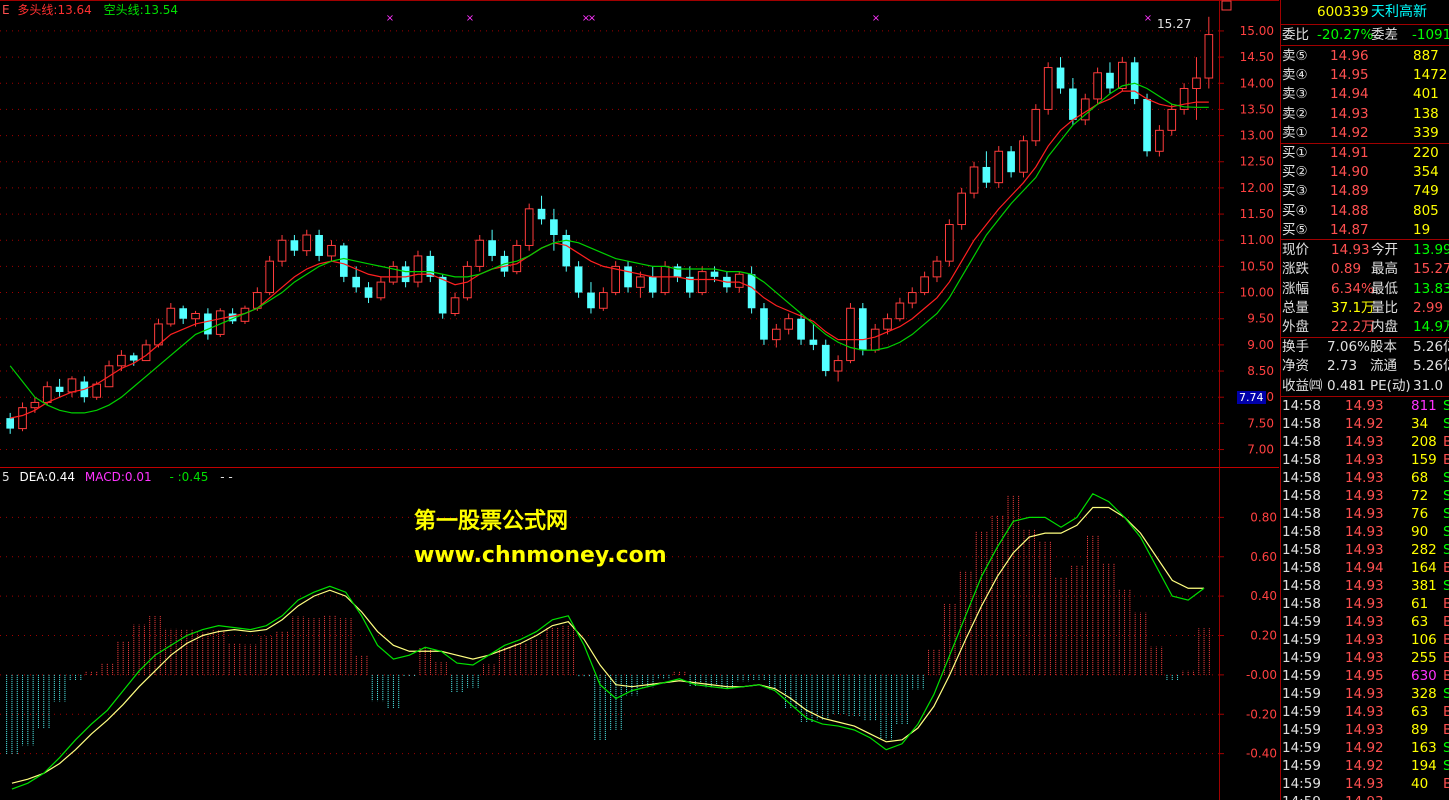 This screenshot has height=800, width=1449. Describe the element at coordinates (1431, 269) in the screenshot. I see `stat-value: 15.27` at that location.